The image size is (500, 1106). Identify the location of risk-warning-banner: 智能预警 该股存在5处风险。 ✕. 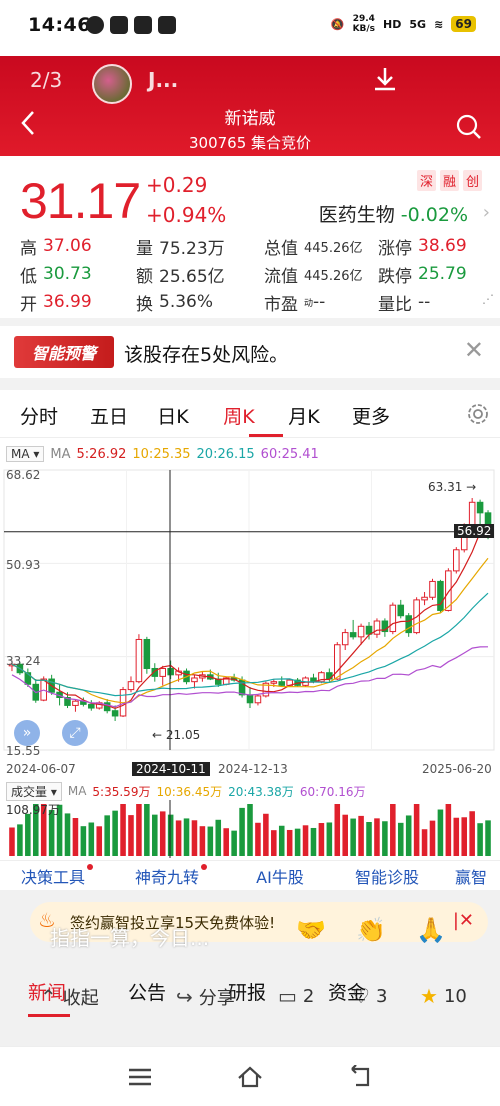
(250, 352).